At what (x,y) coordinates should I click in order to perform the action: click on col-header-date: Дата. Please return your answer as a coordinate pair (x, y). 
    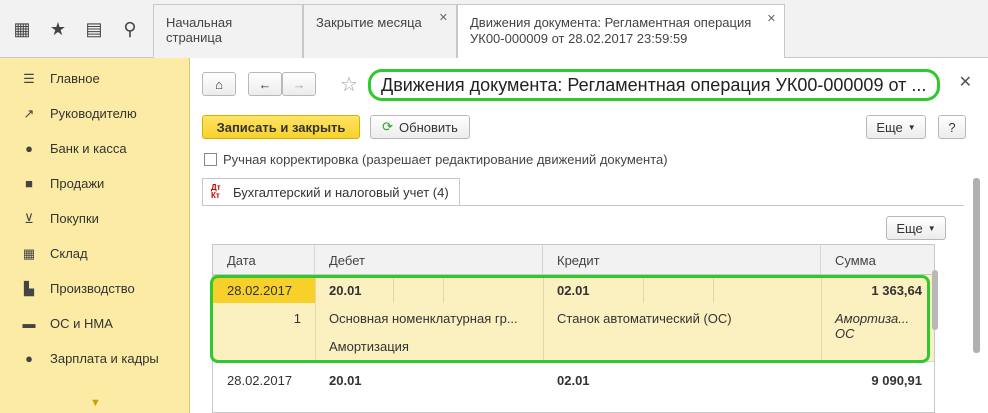
    Looking at the image, I should click on (264, 260).